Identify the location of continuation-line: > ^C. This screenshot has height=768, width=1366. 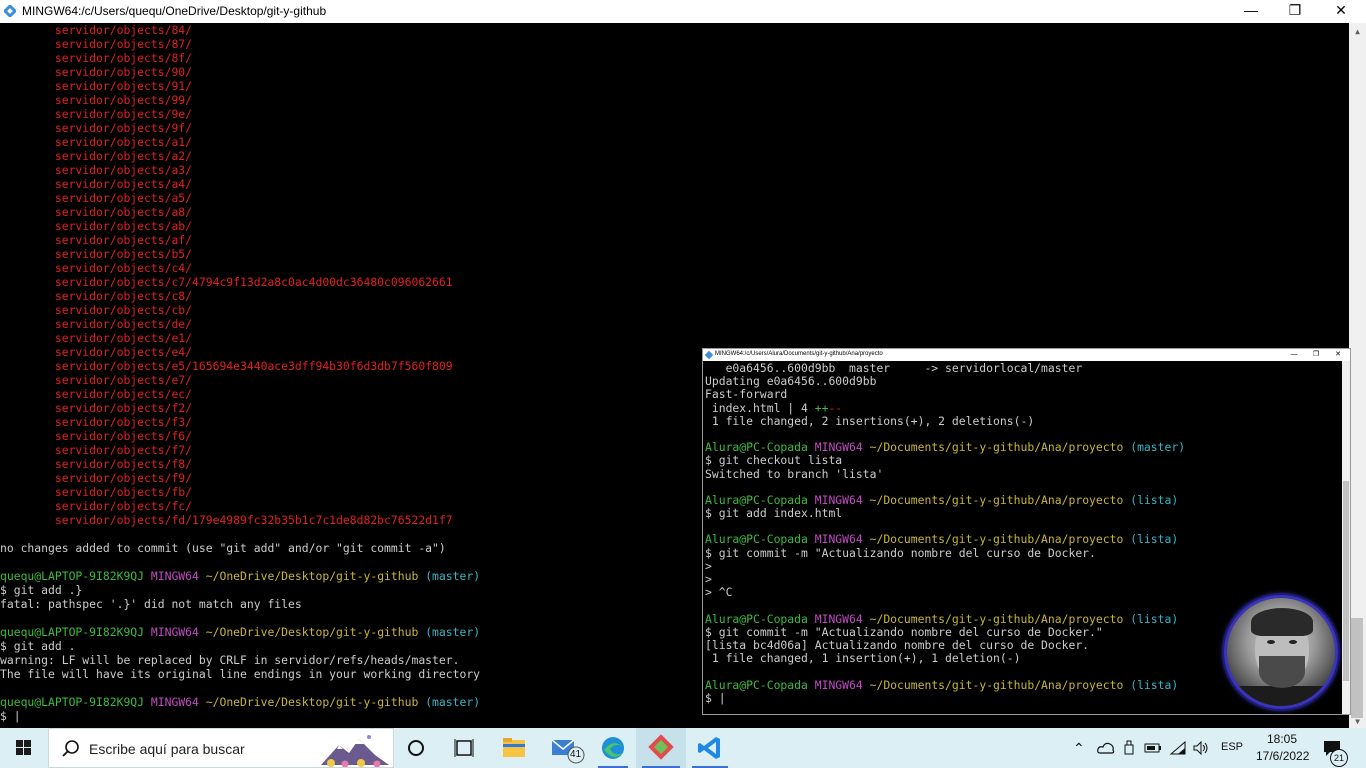
(719, 592).